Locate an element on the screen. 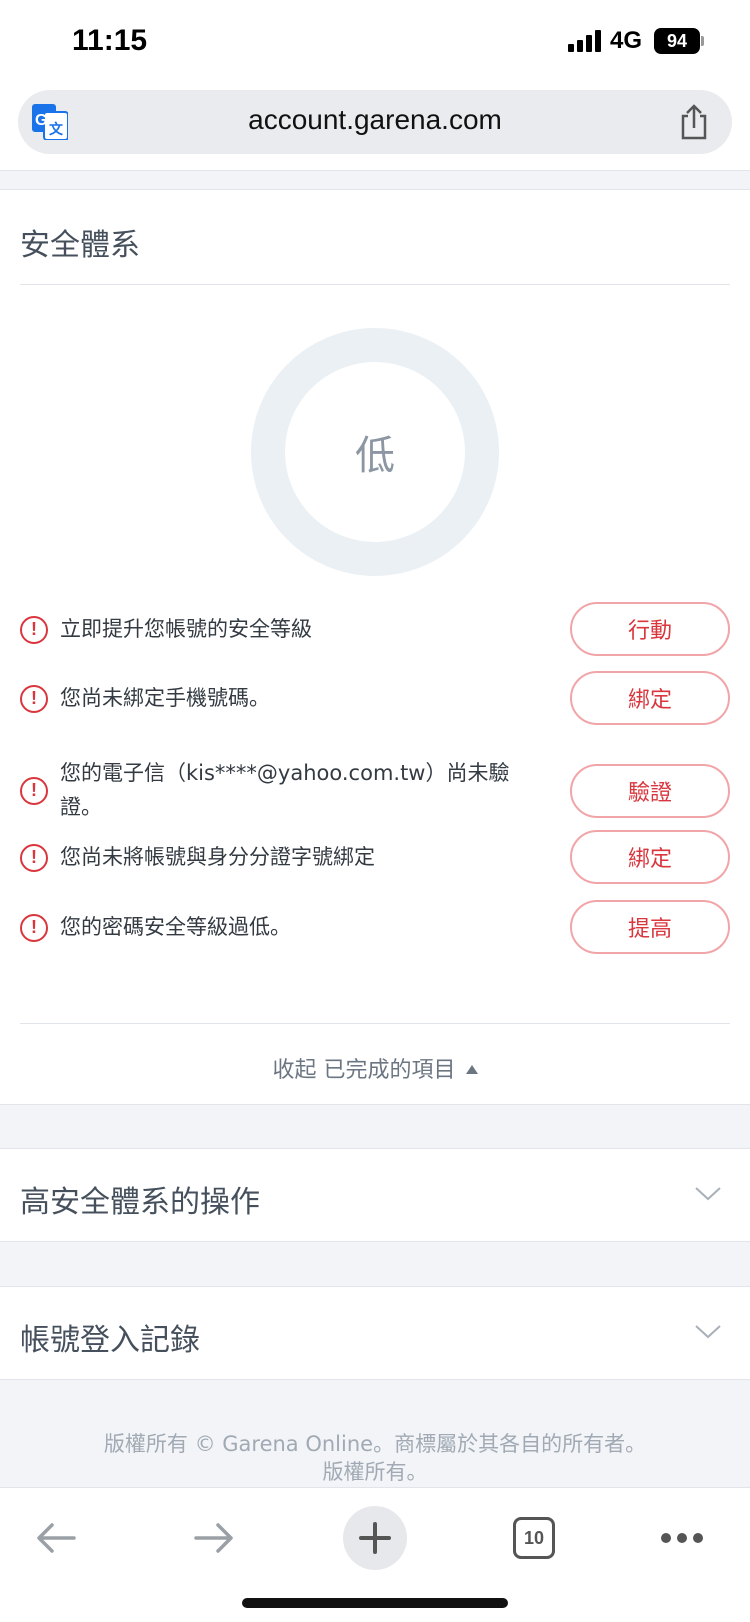 The width and height of the screenshot is (750, 1622). address-bar: G 文 account.garena.com is located at coordinates (375, 122).